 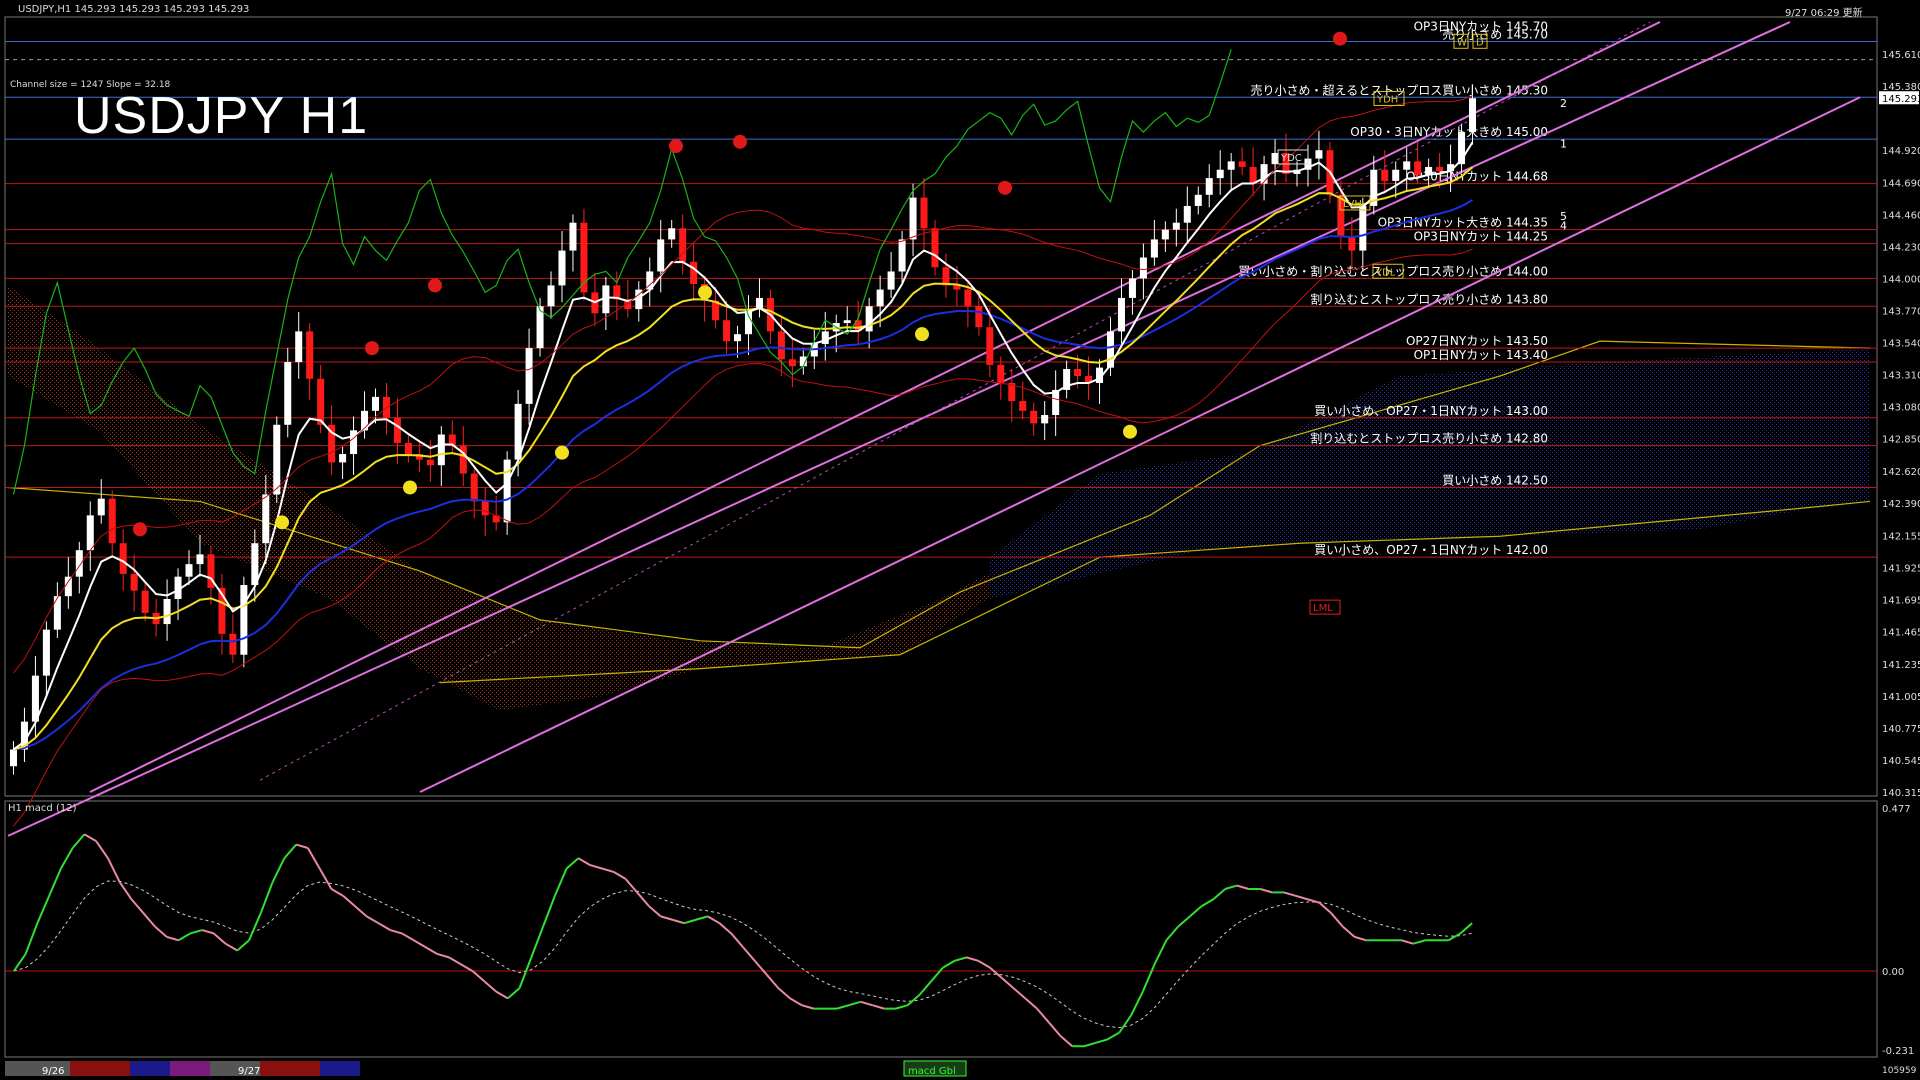 What do you see at coordinates (1291, 158) in the screenshot?
I see `marker-label: YDC` at bounding box center [1291, 158].